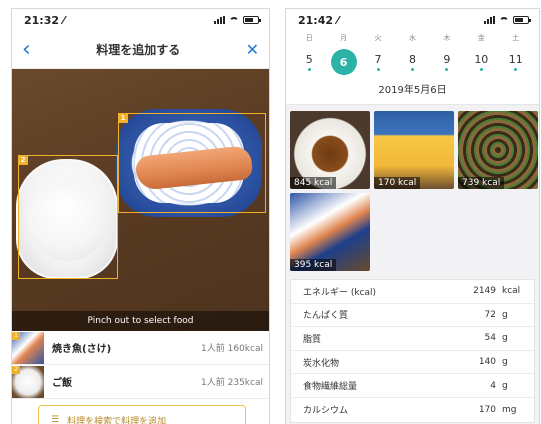  What do you see at coordinates (484, 291) in the screenshot?
I see `nutrient-value: 2149` at bounding box center [484, 291].